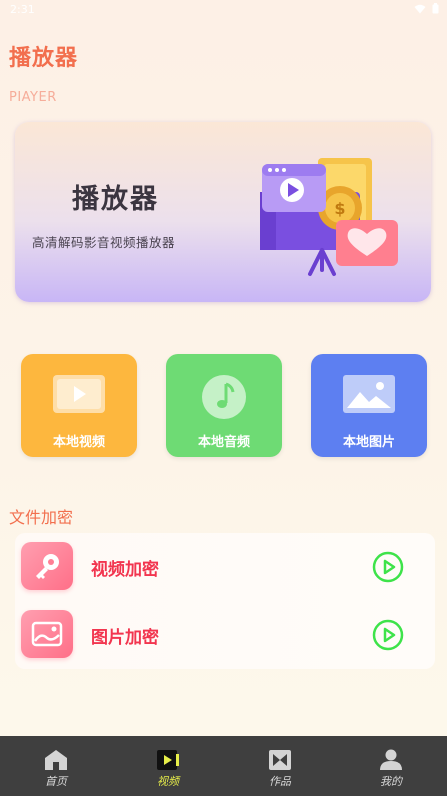 This screenshot has width=447, height=796. Describe the element at coordinates (78, 442) in the screenshot. I see `tile-label: 本地视频` at that location.